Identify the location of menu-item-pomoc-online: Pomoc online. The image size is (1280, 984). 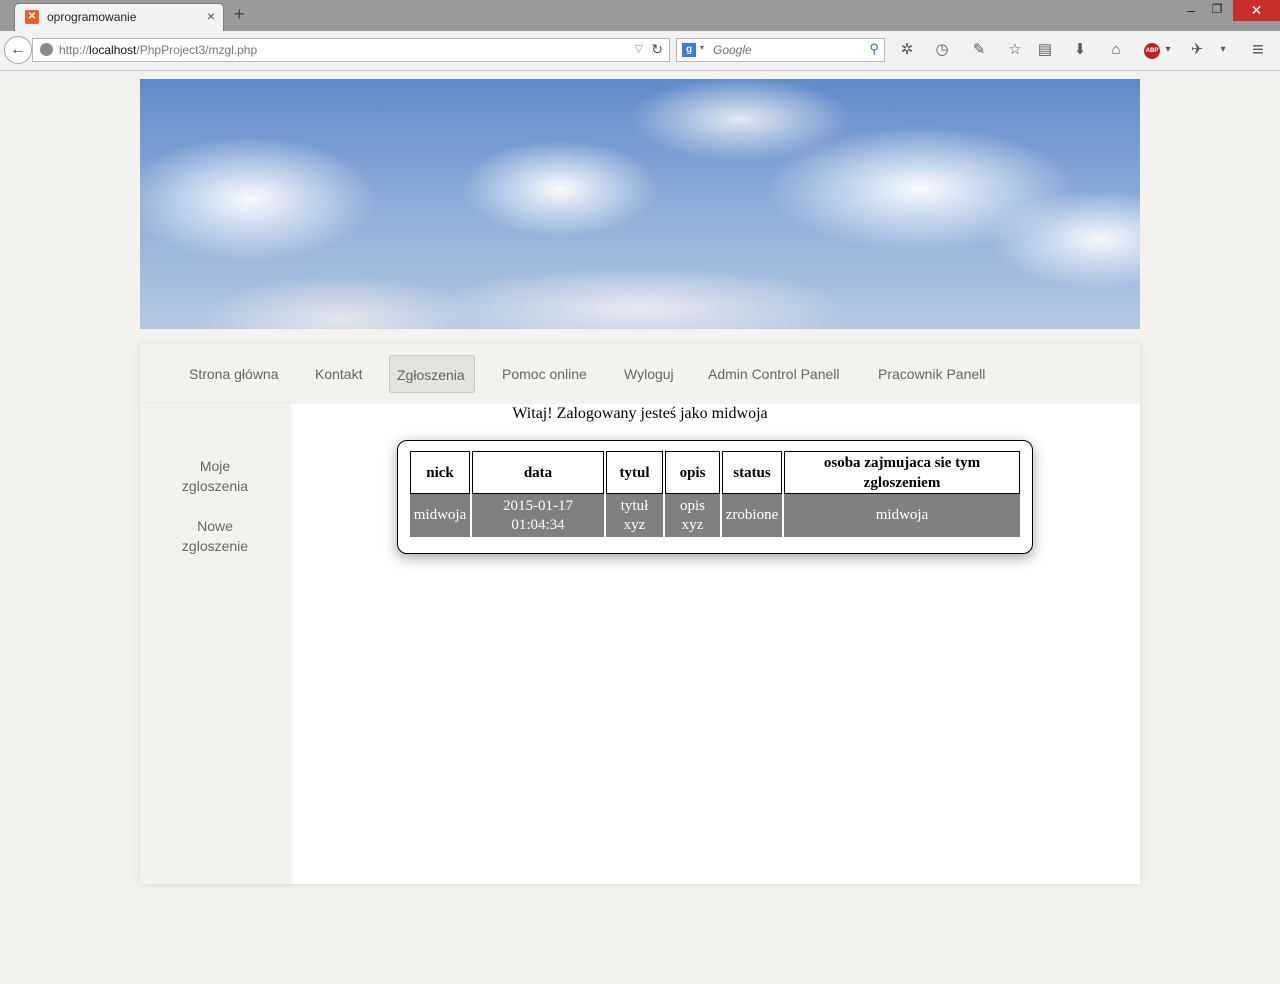
(544, 374).